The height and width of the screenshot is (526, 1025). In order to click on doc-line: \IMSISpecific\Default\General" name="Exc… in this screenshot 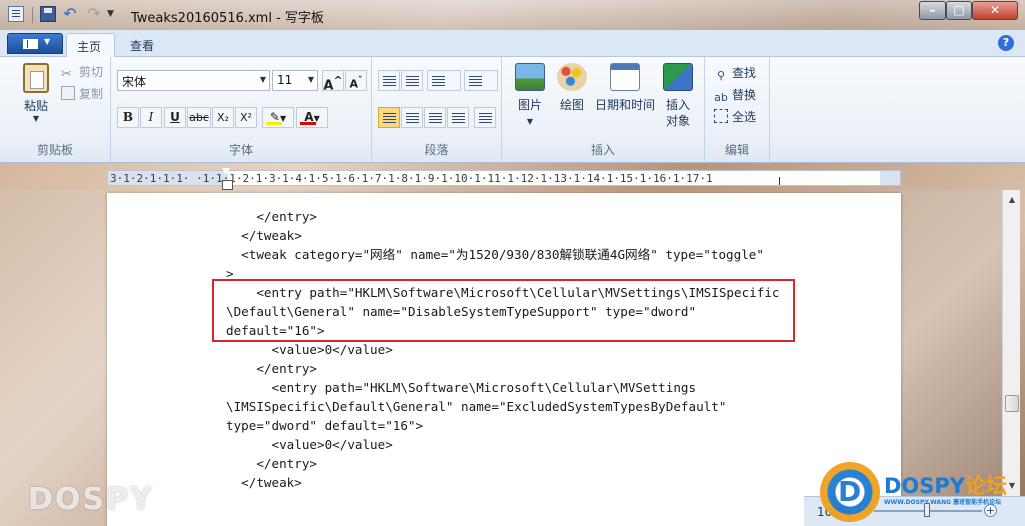, I will do `click(476, 406)`.